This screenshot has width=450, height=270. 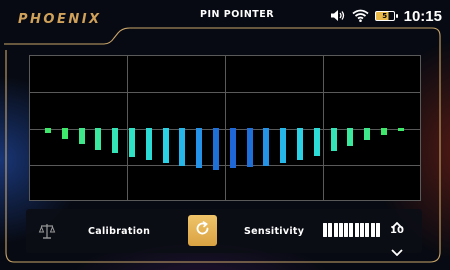 I want to click on chevron-down-icon, so click(x=397, y=249).